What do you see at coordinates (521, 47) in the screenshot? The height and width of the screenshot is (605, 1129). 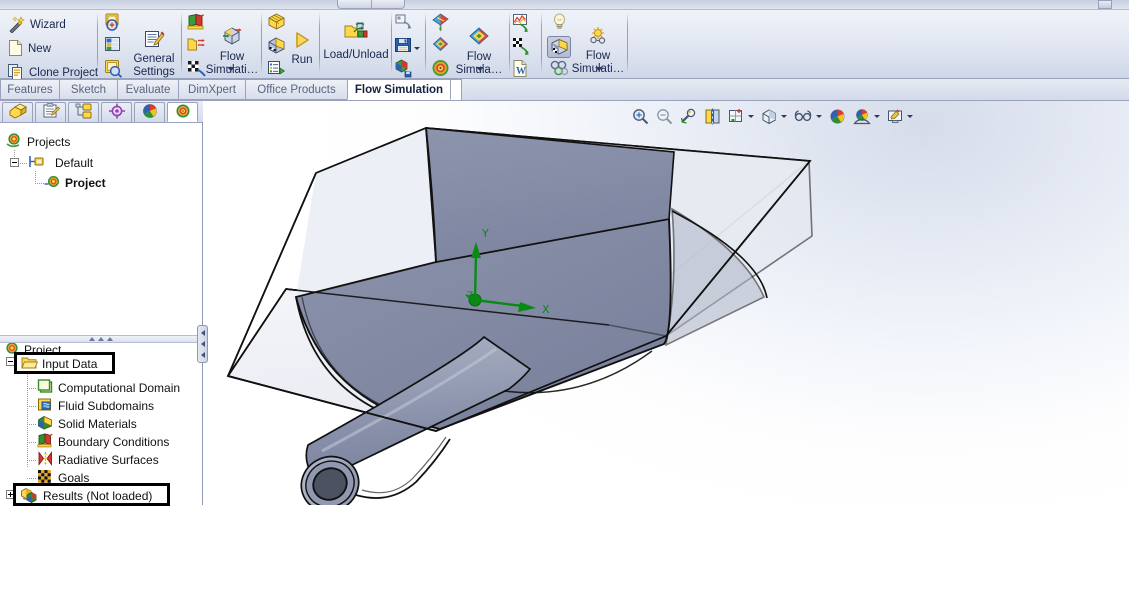 I see `goal-plot-icon` at bounding box center [521, 47].